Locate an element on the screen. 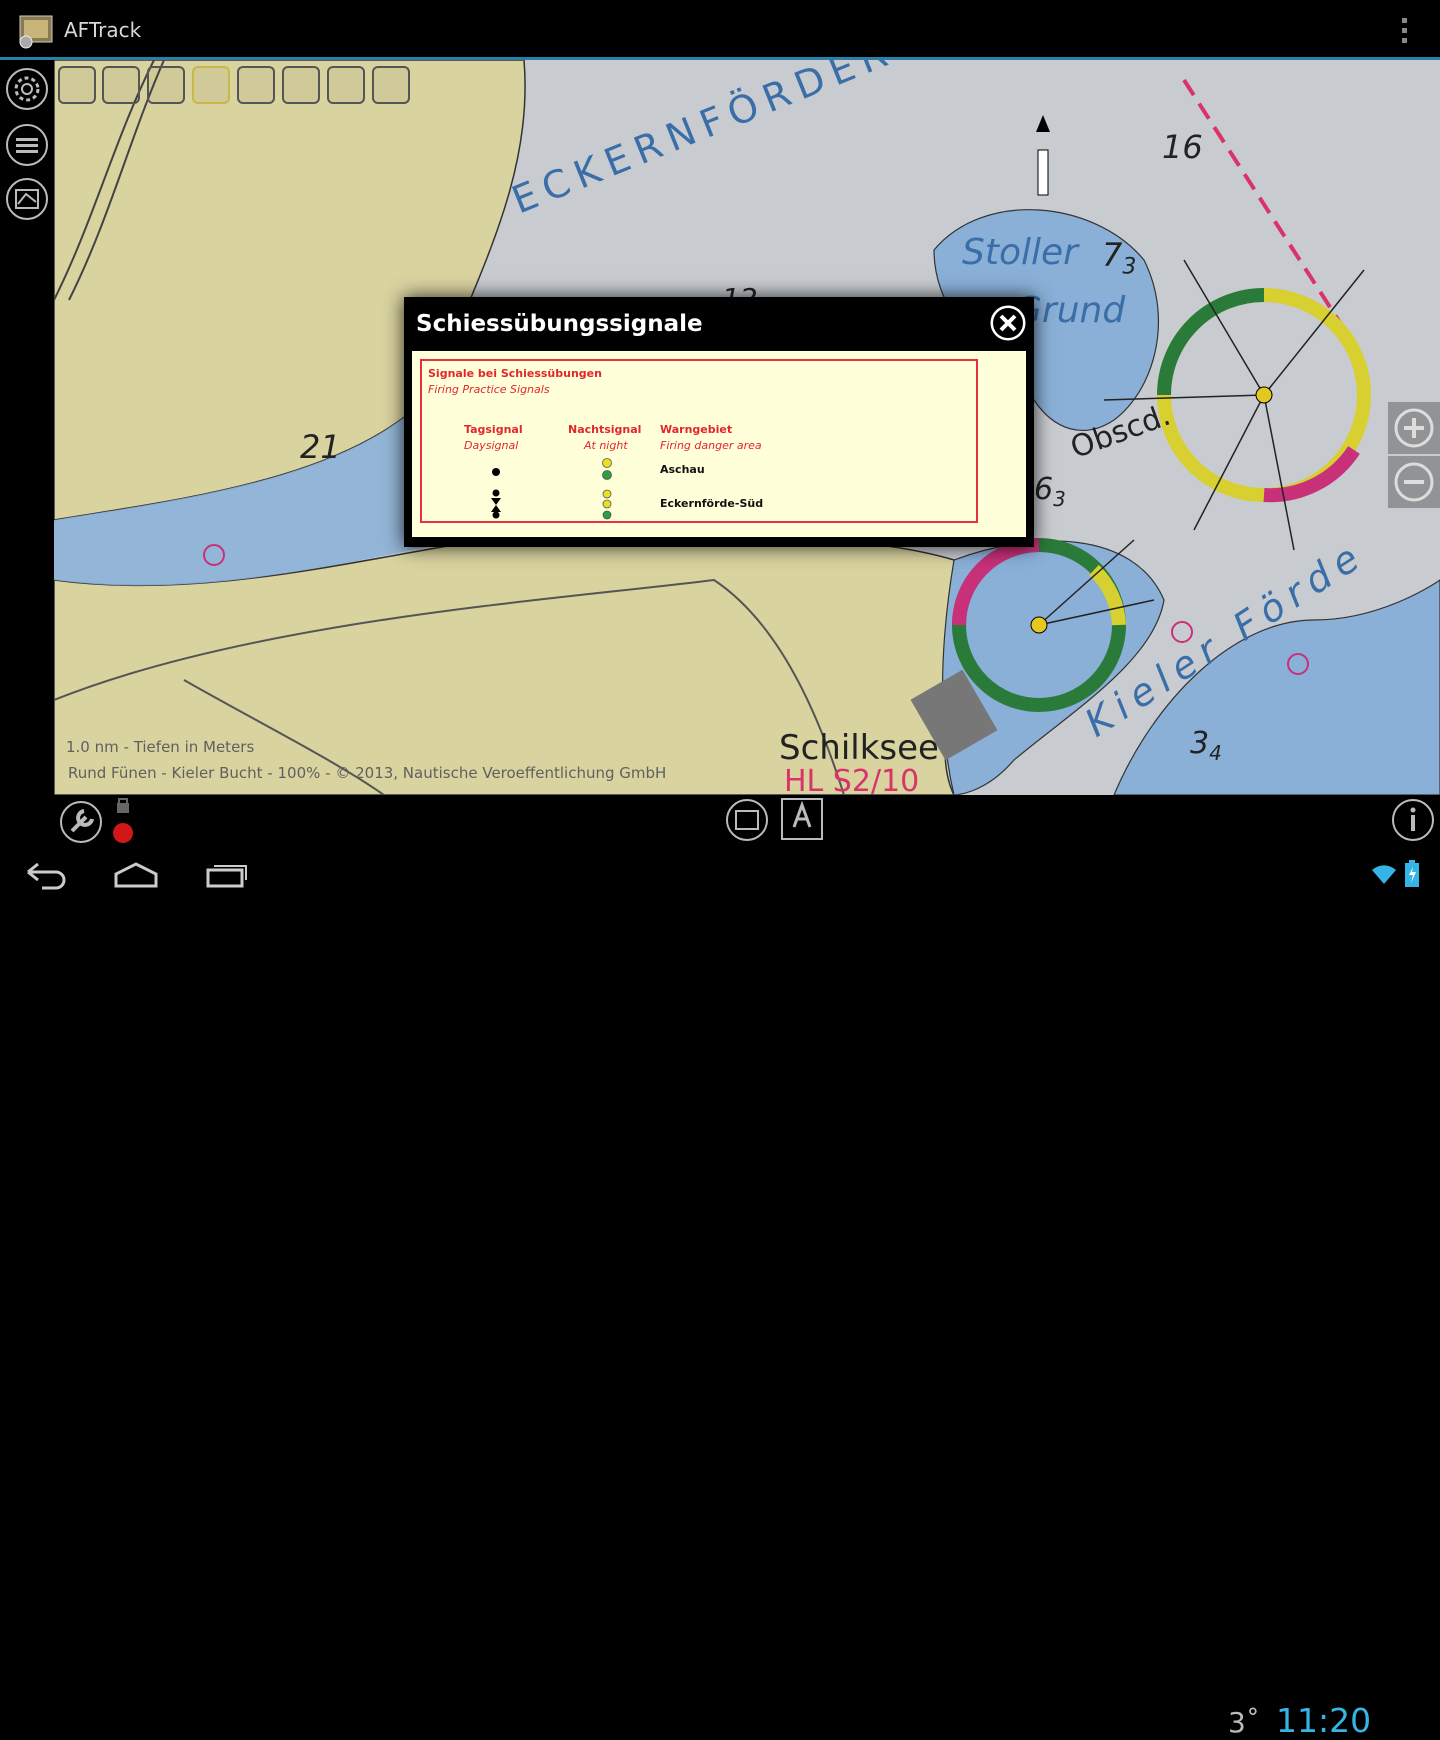 Image resolution: width=1440 pixels, height=1740 pixels. map-label-hl-code: HL S2/10 is located at coordinates (852, 779).